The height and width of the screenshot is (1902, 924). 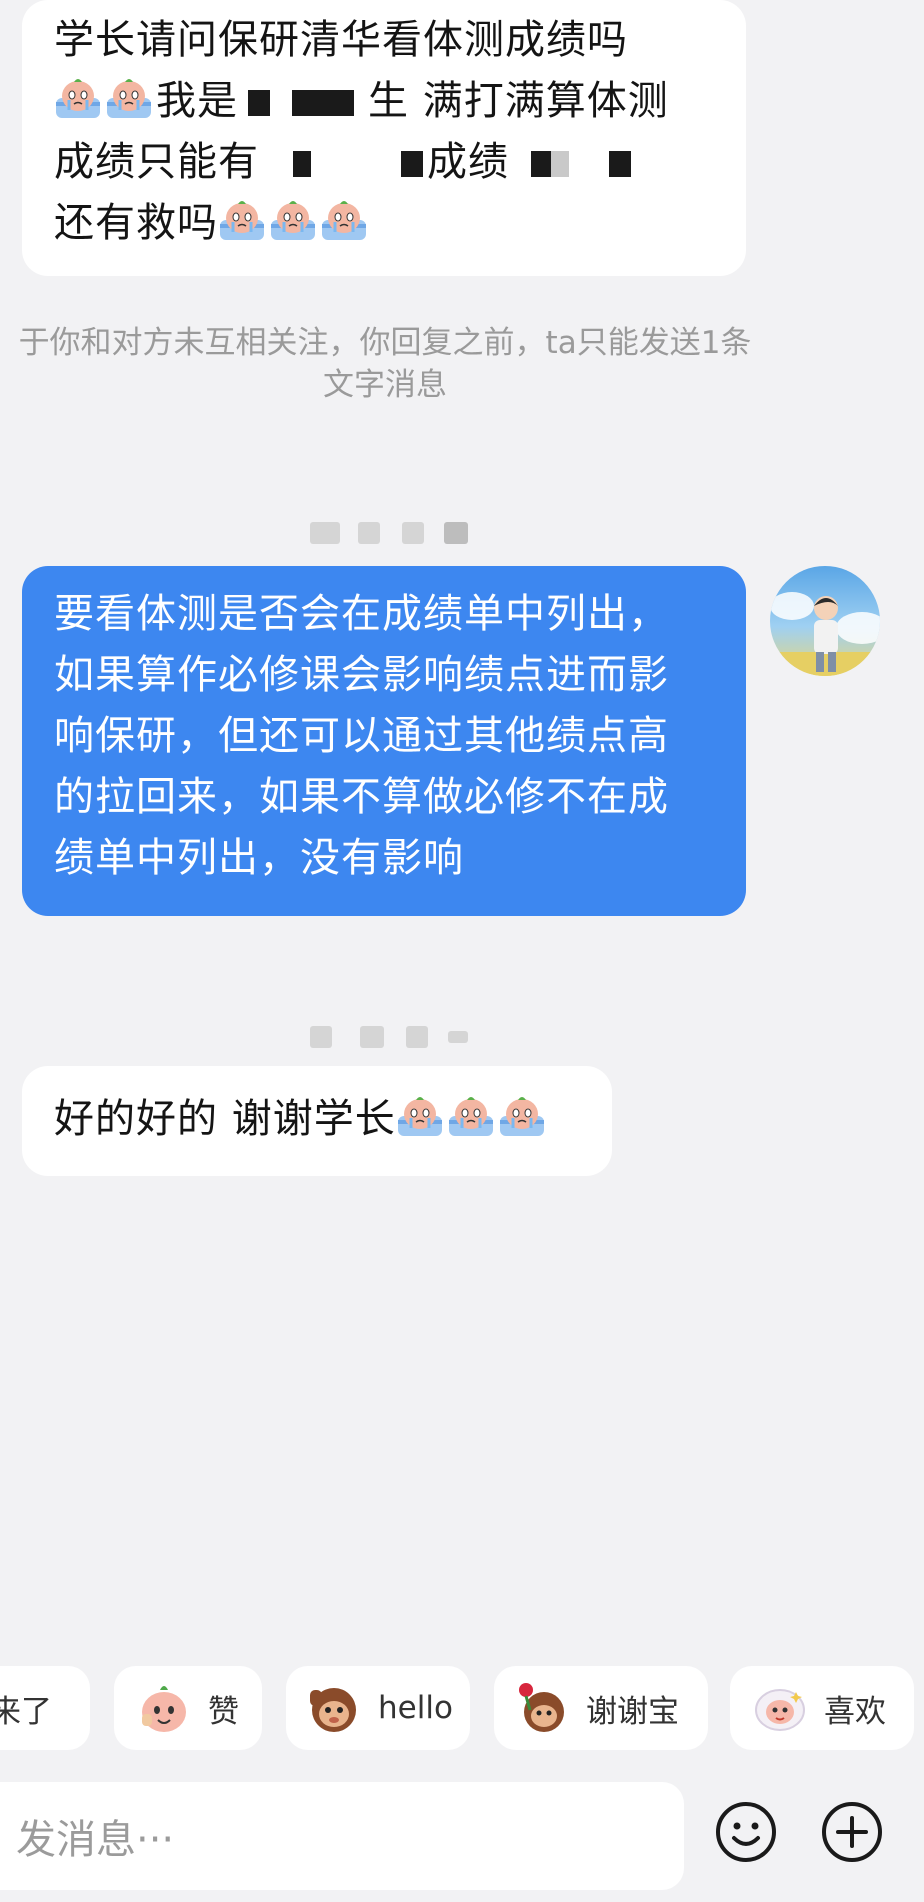 I want to click on quick-reply-laile: 来了, so click(x=45, y=1708).